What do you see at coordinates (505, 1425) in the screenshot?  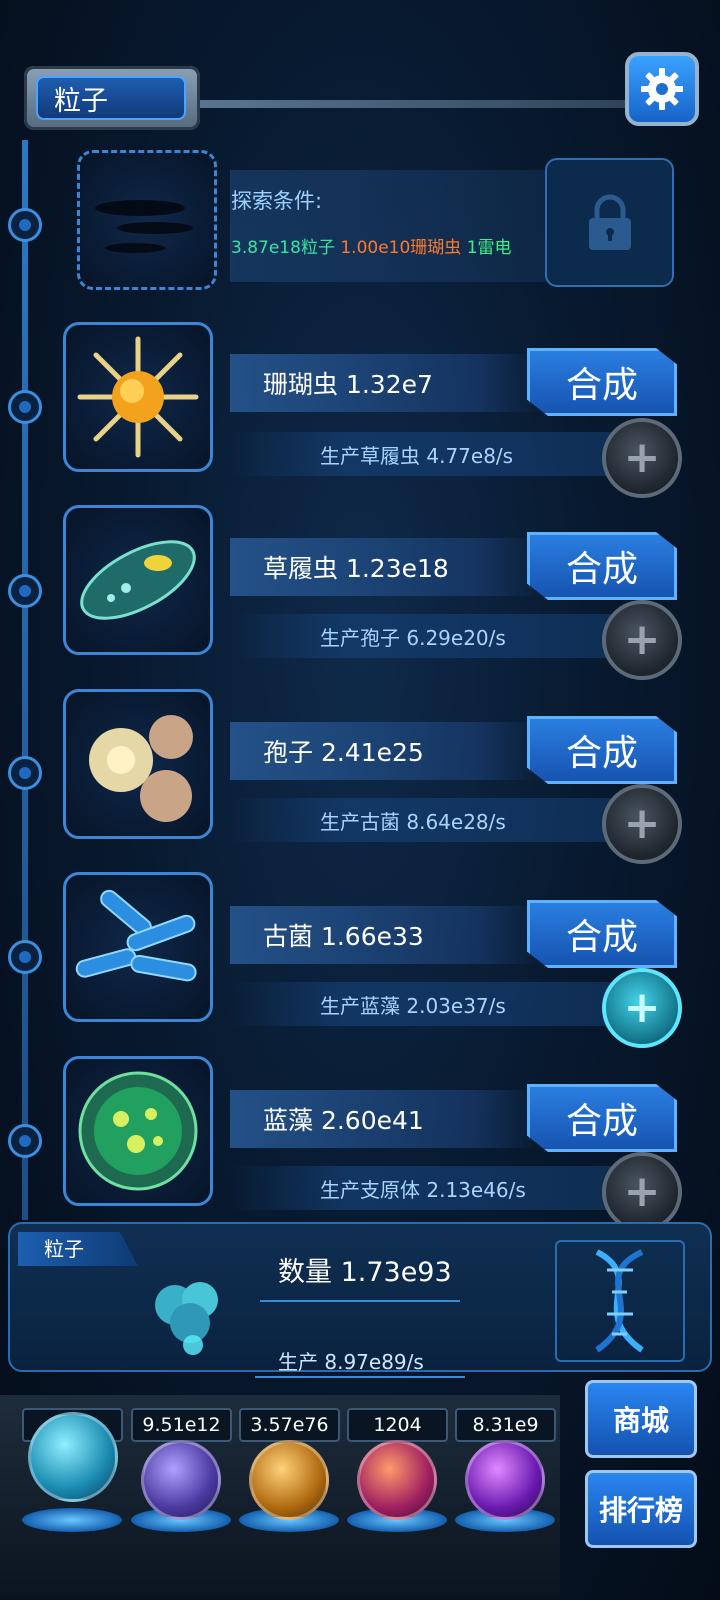 I see `currency-value-vortex: 8.31e9` at bounding box center [505, 1425].